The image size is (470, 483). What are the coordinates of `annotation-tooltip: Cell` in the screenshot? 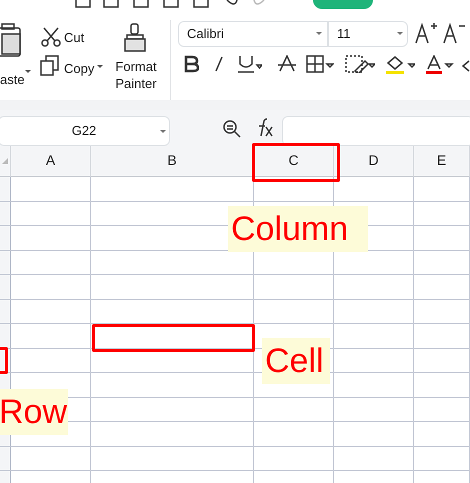 It's located at (296, 361).